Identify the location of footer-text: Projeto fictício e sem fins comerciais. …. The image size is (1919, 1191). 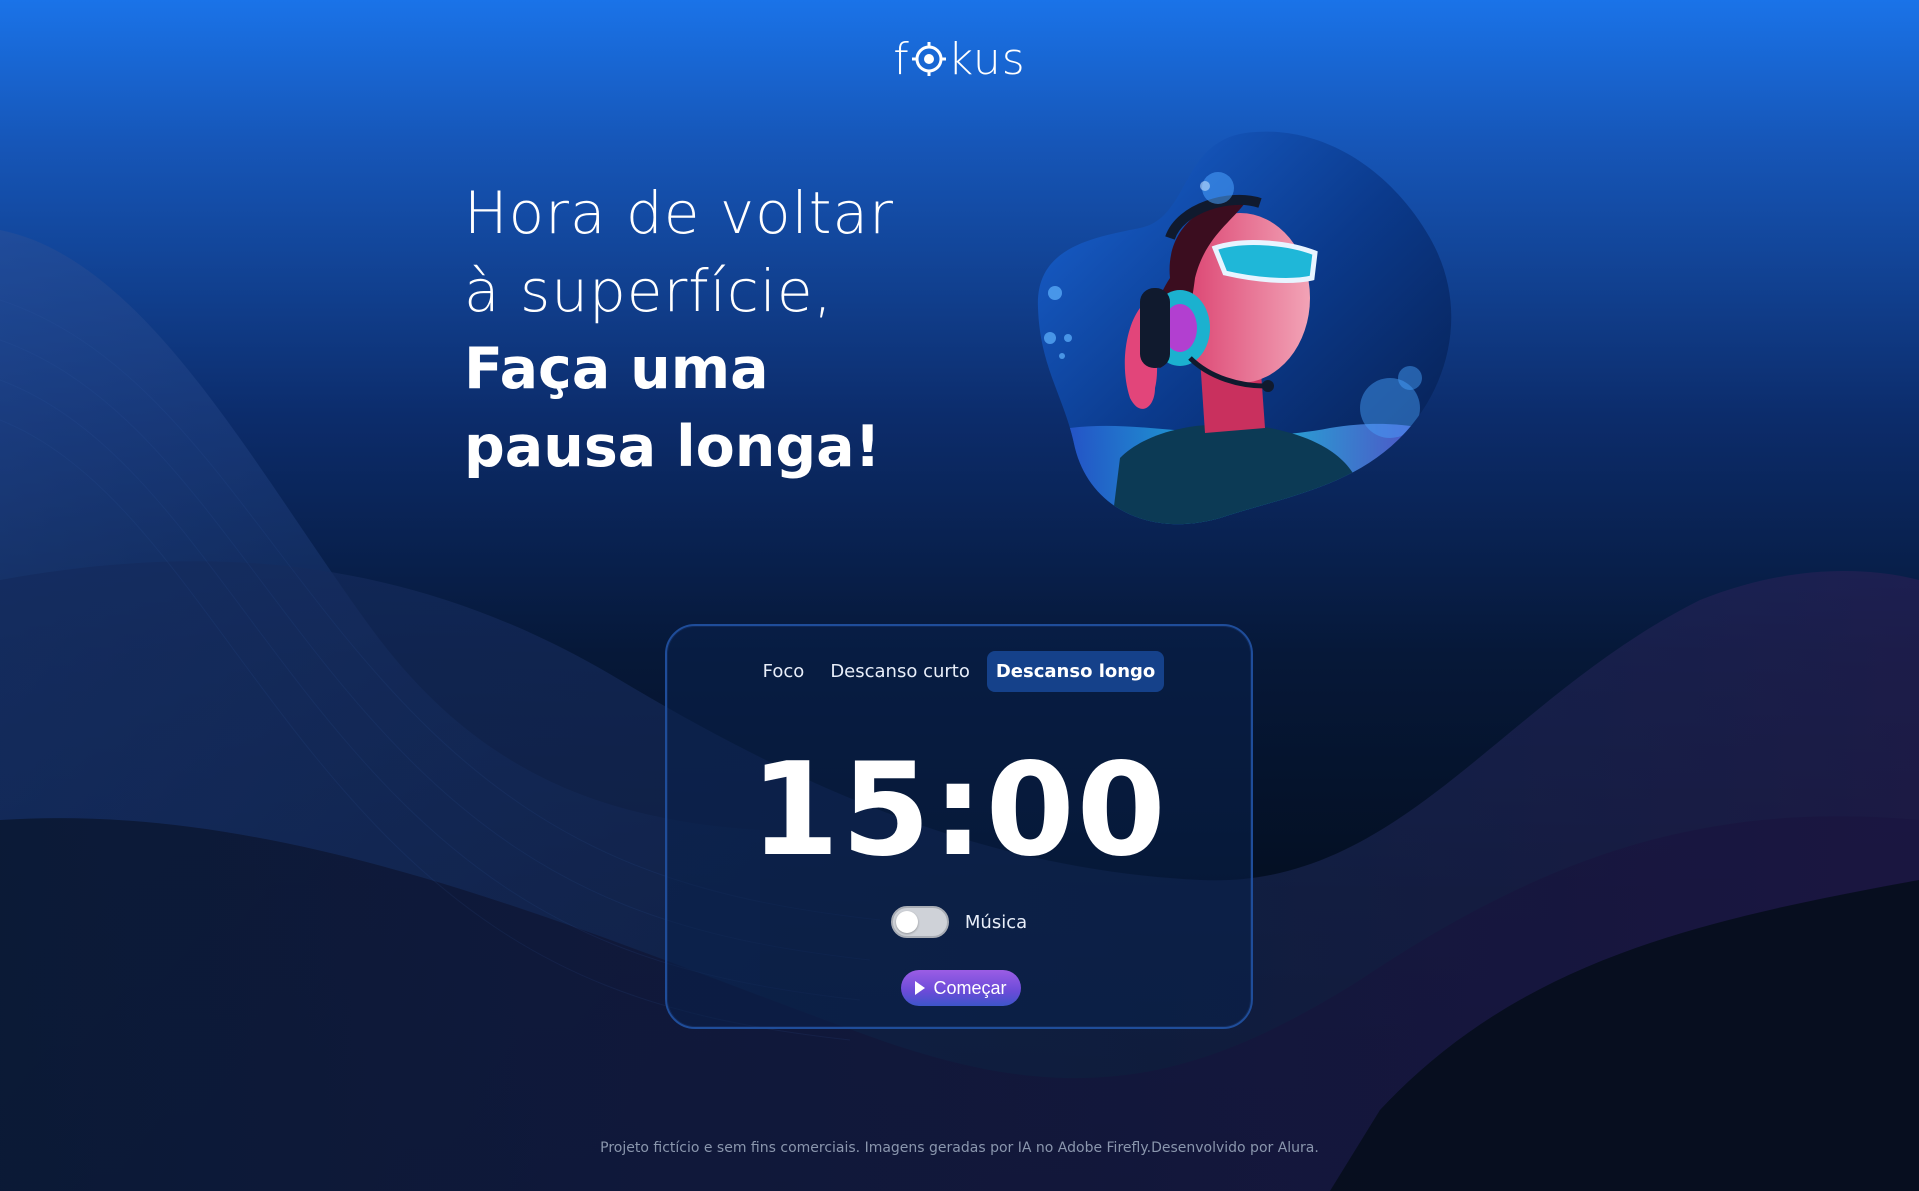
(959, 1148).